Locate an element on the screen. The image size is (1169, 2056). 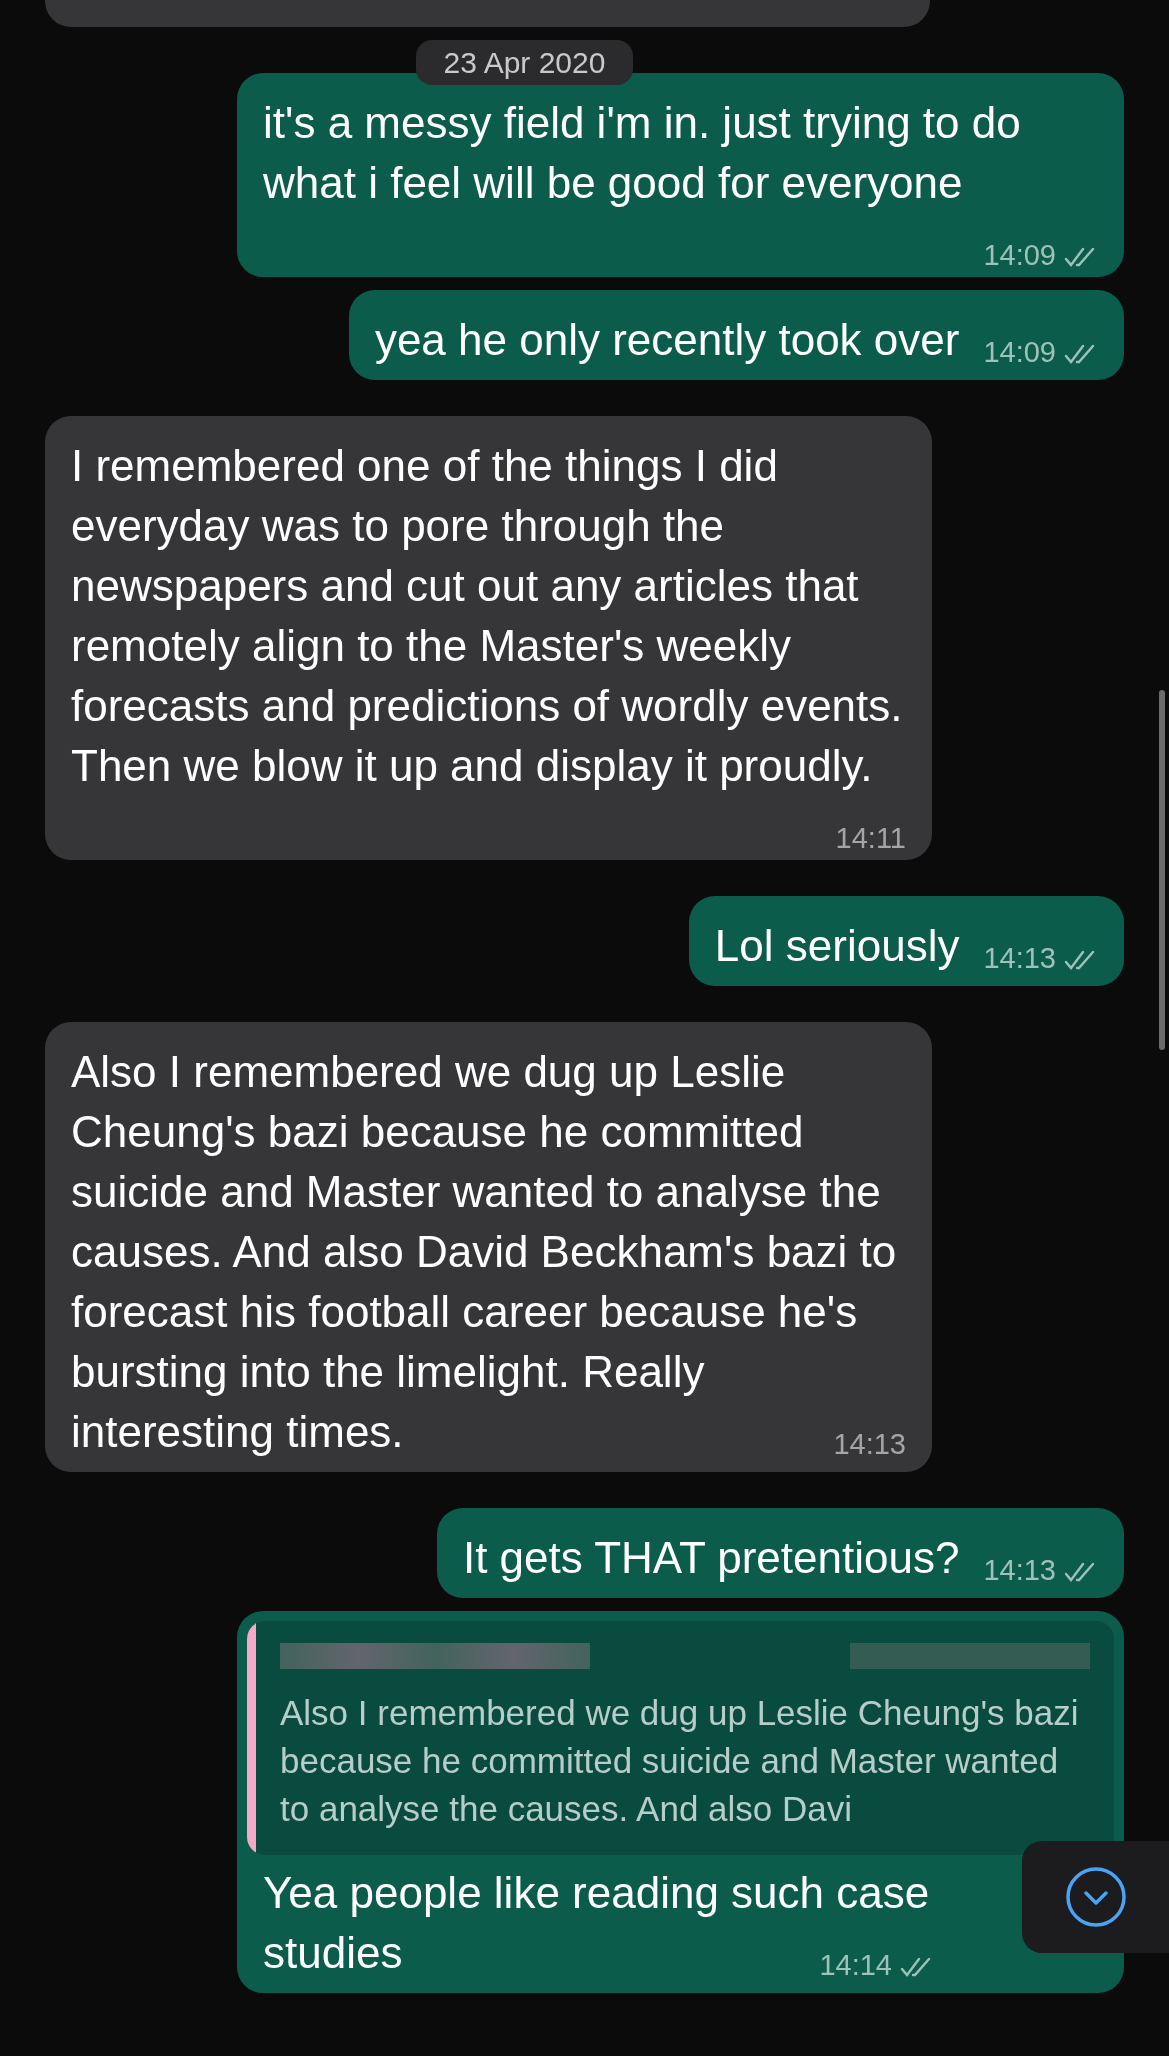
date-chip: 23 Apr 2020 is located at coordinates (524, 62).